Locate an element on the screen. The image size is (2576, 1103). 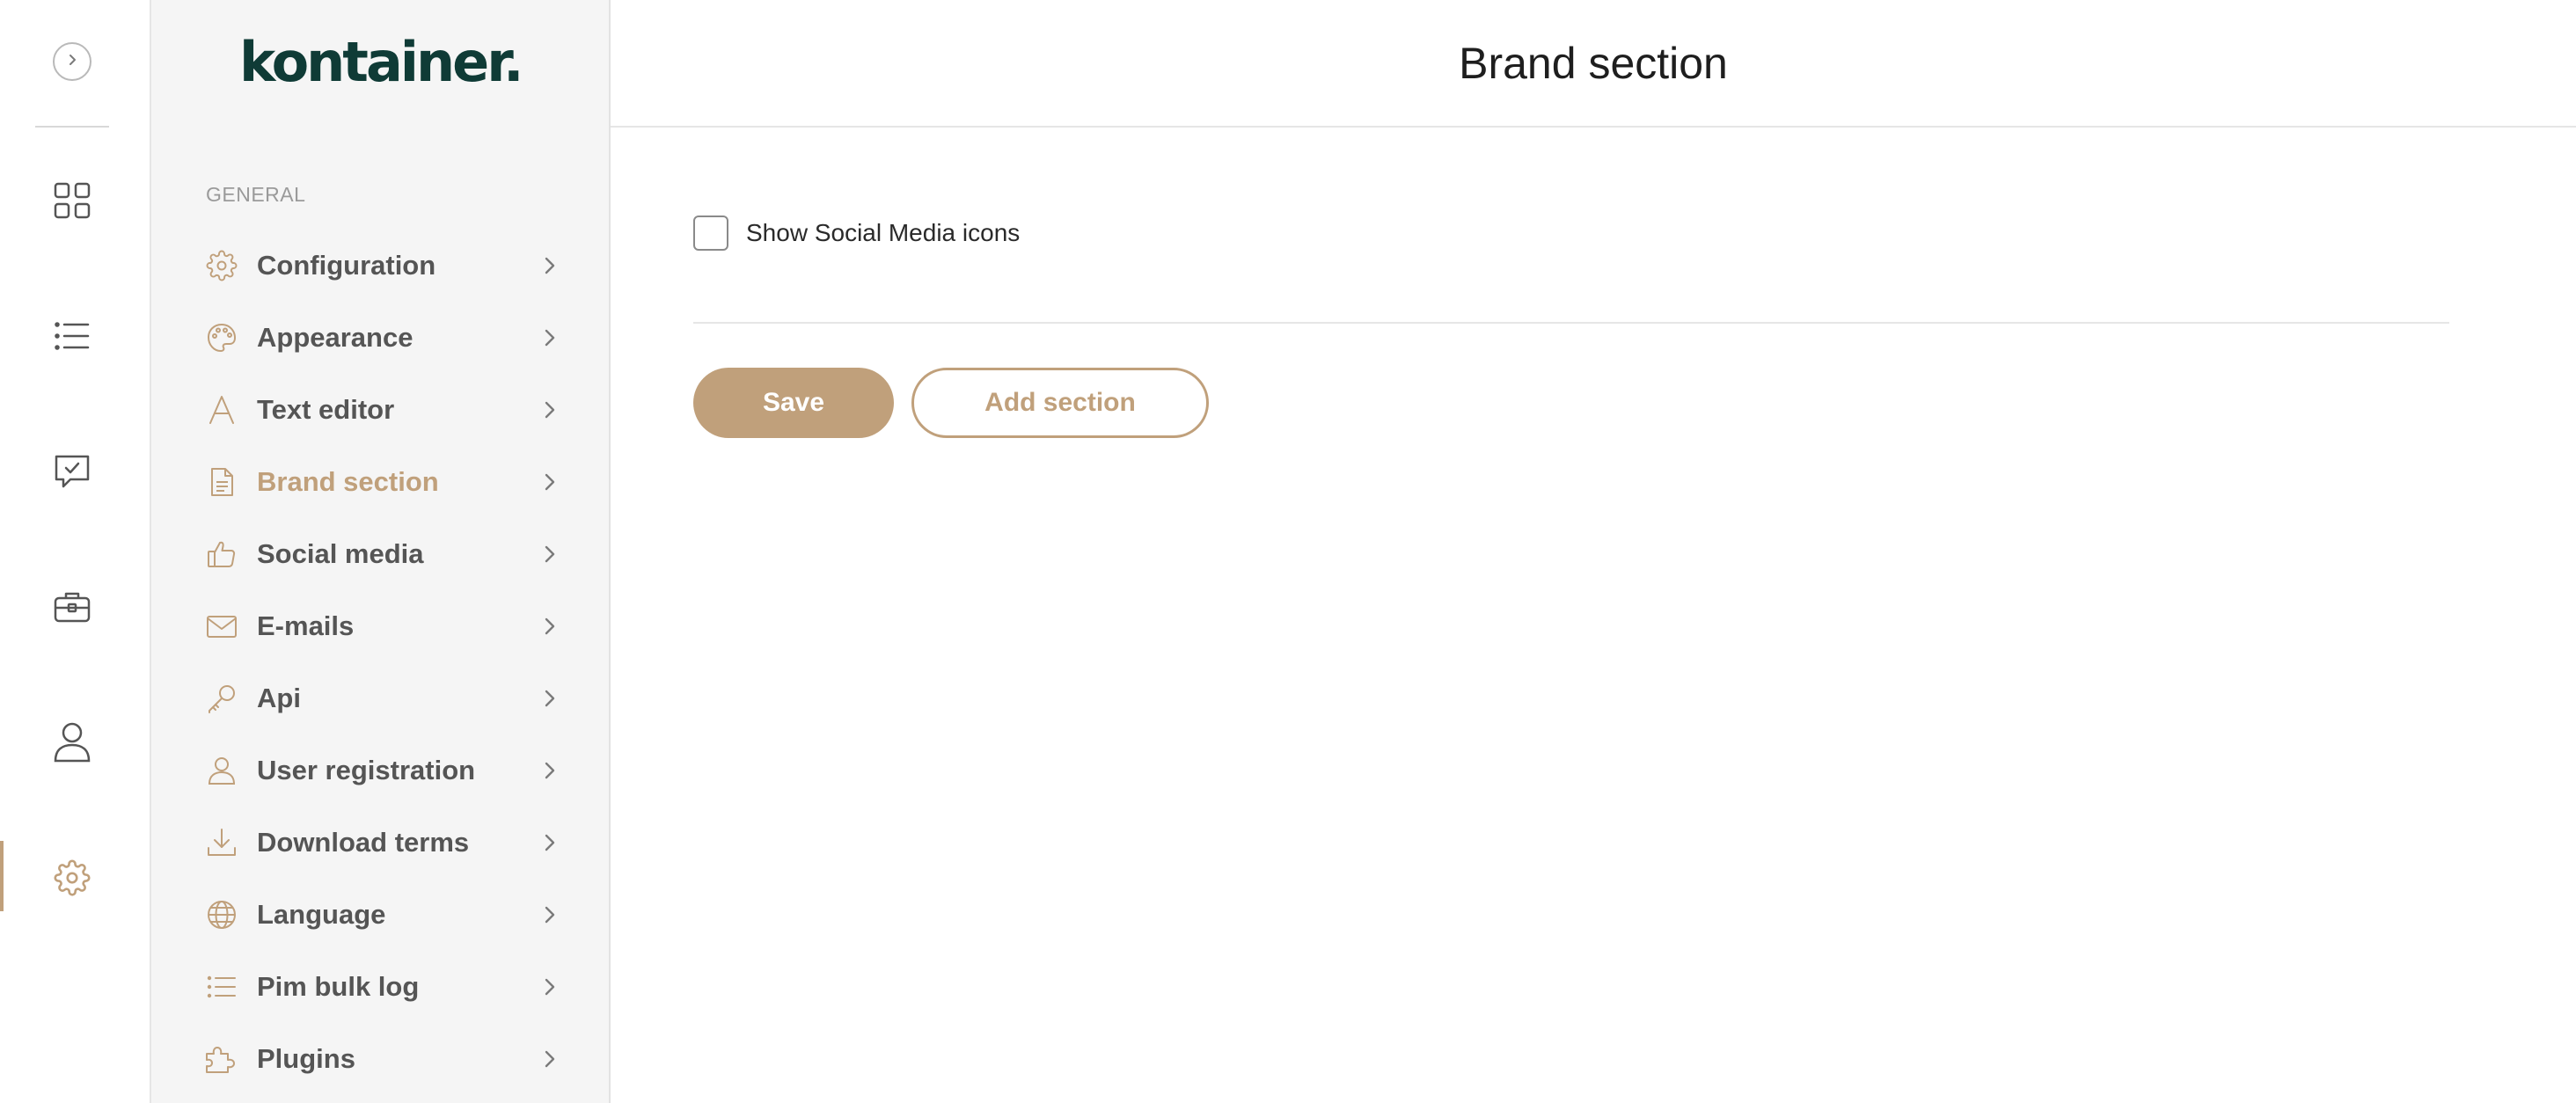
mail-icon is located at coordinates (221, 626).